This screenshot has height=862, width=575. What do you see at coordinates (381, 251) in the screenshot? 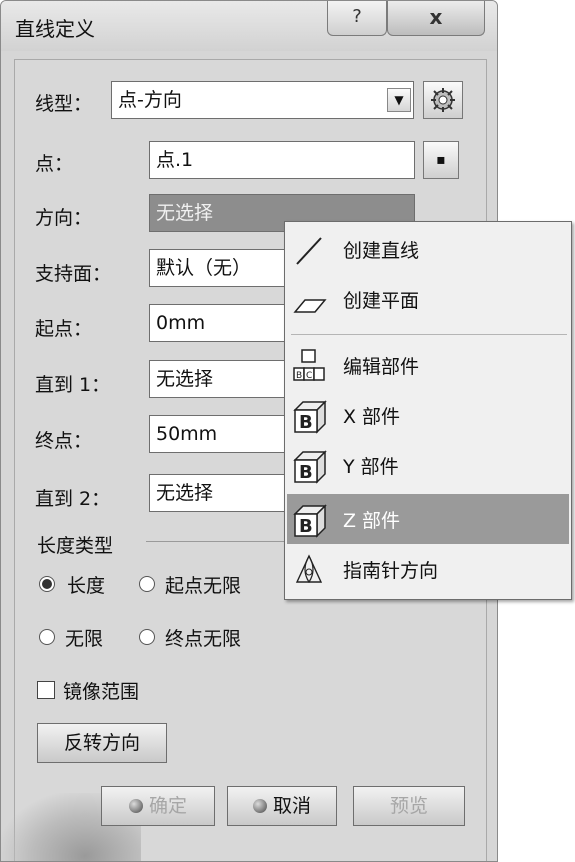
I see `menu-item-label: 创建直线` at bounding box center [381, 251].